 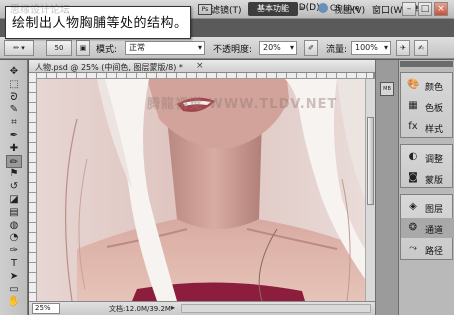 I want to click on horizontal-scrollbar, so click(x=276, y=308).